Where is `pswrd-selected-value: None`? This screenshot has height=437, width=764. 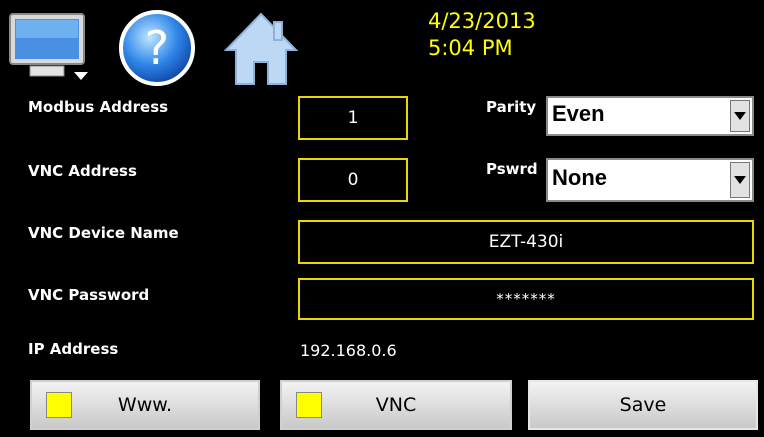 pswrd-selected-value: None is located at coordinates (579, 177).